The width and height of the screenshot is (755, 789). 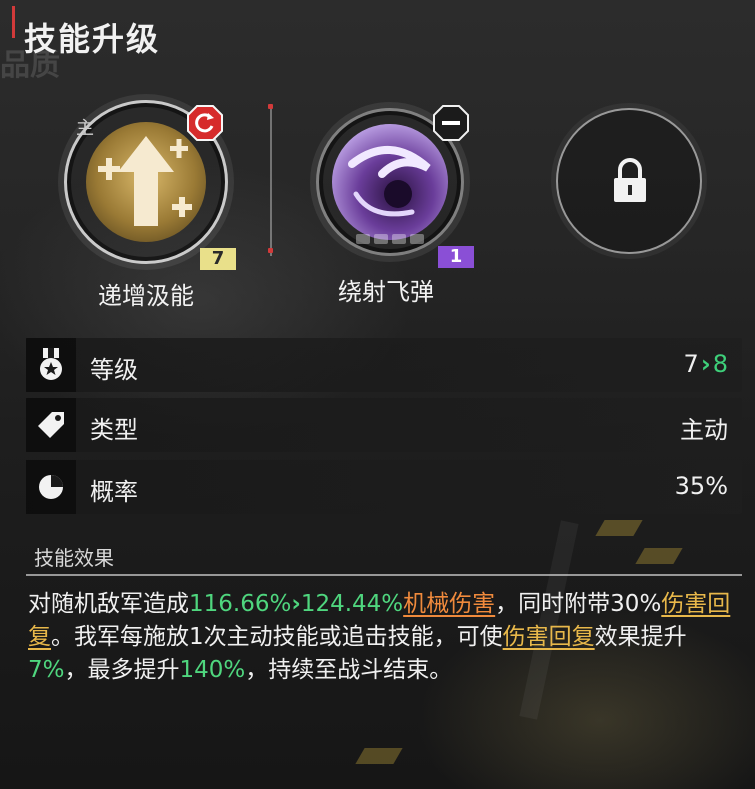 I want to click on refresh-icon, so click(x=205, y=123).